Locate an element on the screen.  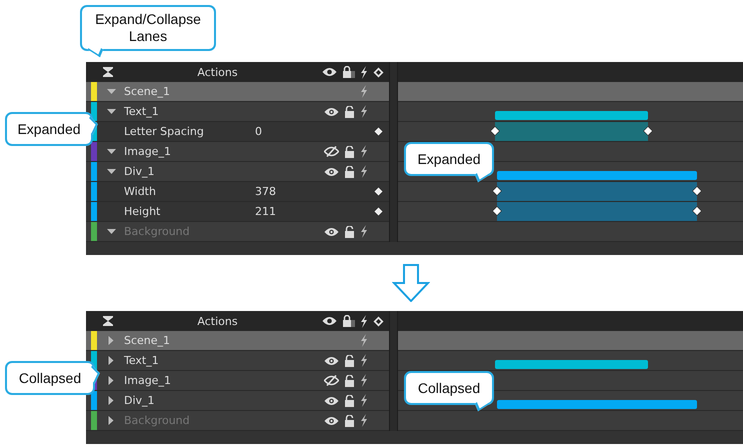
property-name: Width is located at coordinates (140, 191).